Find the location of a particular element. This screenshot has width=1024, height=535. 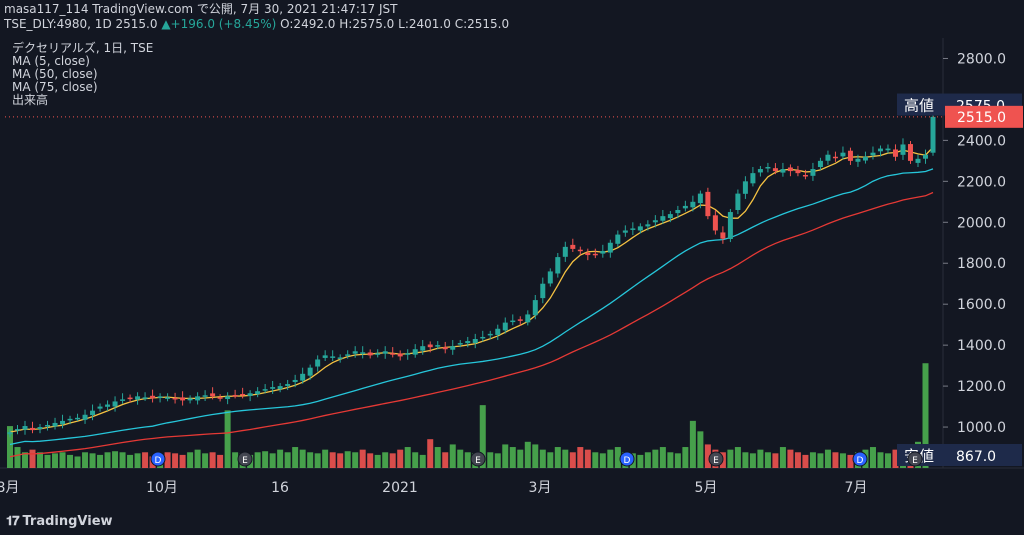

legend-volume: 出来高 is located at coordinates (30, 100).